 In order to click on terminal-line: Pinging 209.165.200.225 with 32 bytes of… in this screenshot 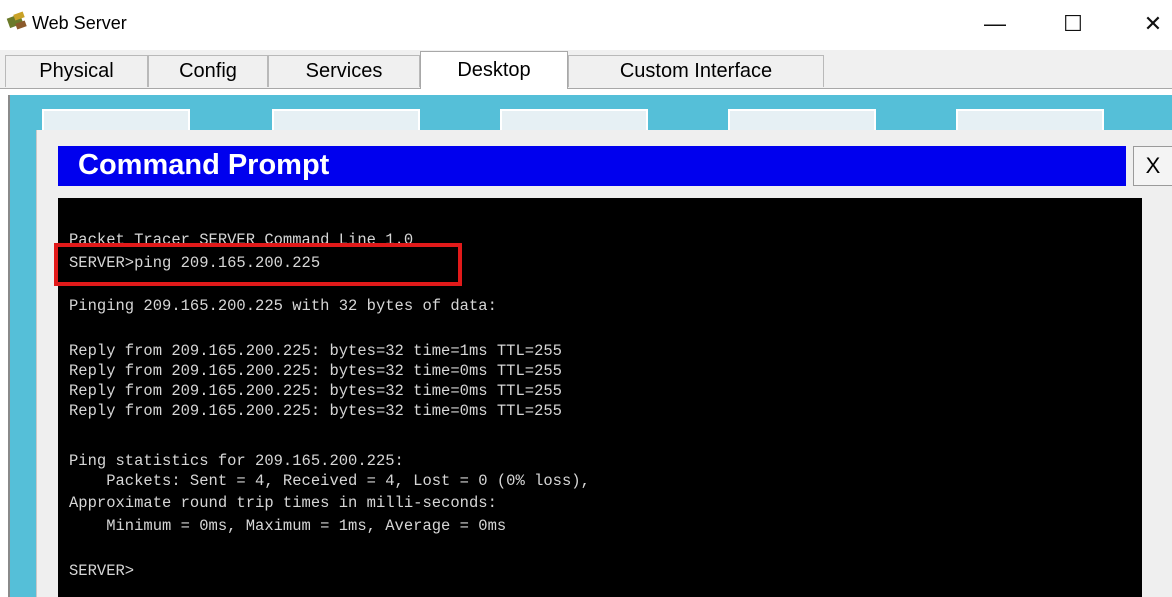, I will do `click(283, 306)`.